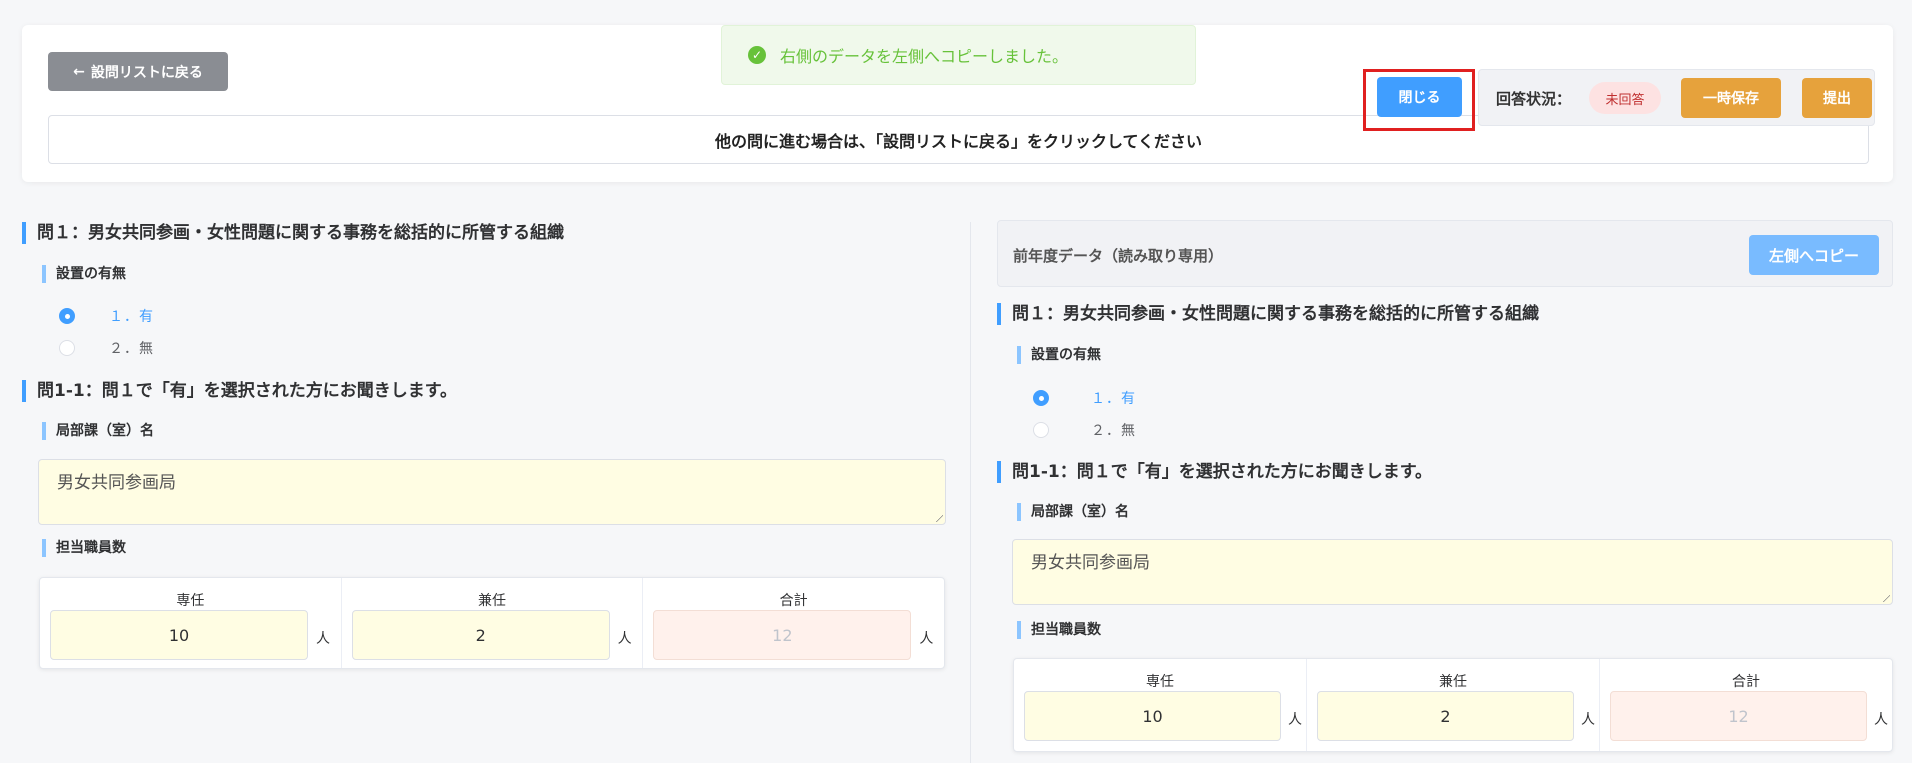  I want to click on back-button-label: 設問リストに戻る, so click(146, 72).